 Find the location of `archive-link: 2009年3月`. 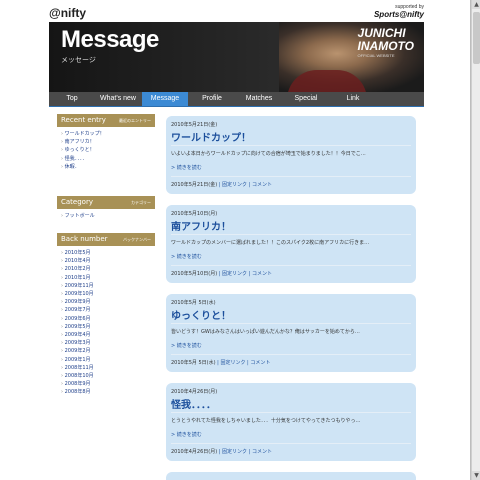

archive-link: 2009年3月 is located at coordinates (106, 343).